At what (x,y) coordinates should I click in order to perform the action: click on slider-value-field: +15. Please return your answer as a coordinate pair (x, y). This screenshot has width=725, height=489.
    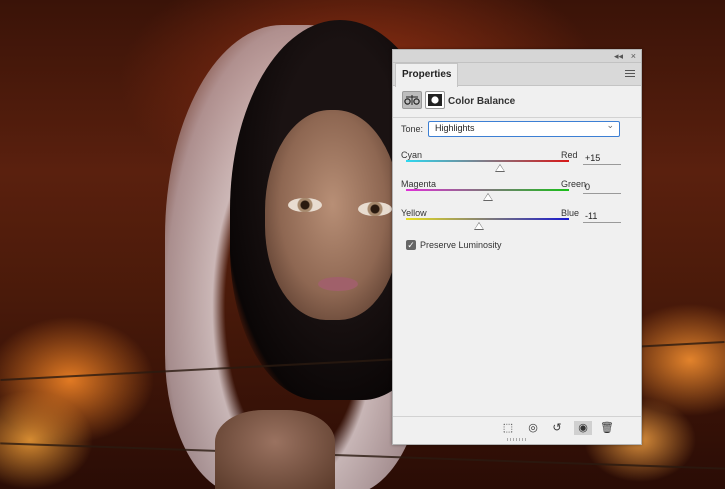
    Looking at the image, I should click on (602, 158).